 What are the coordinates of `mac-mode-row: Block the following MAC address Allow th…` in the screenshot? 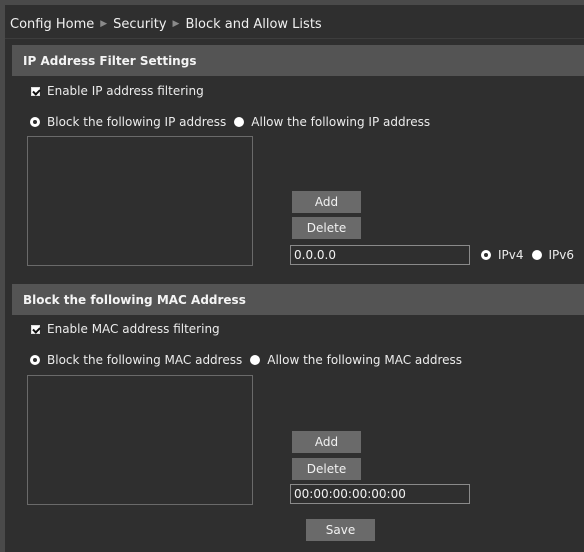 It's located at (246, 360).